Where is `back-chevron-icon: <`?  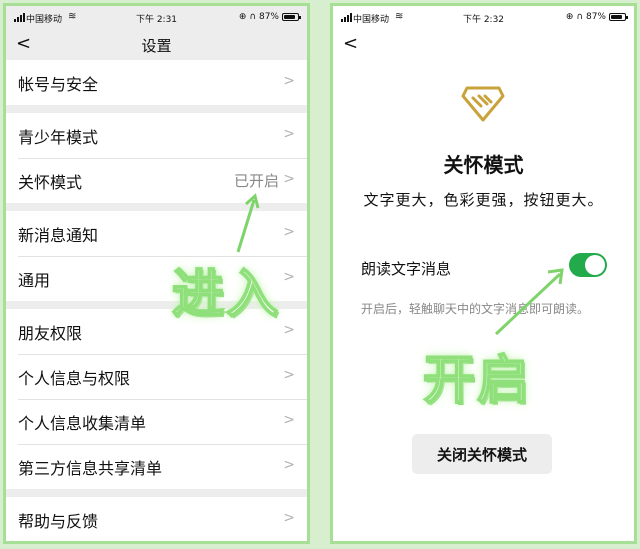
back-chevron-icon: < is located at coordinates (350, 44).